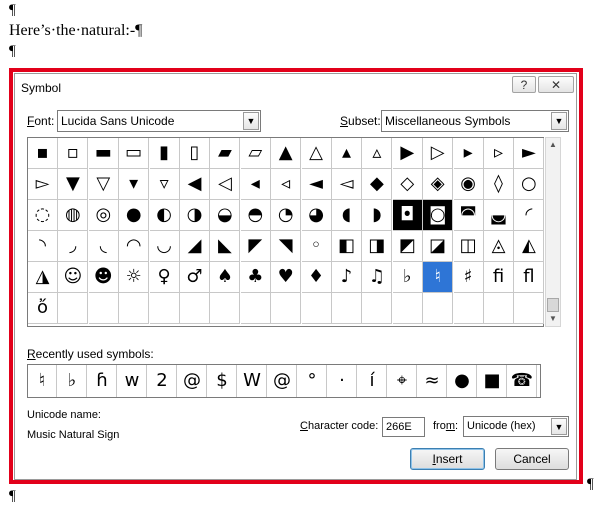  What do you see at coordinates (164, 246) in the screenshot?
I see `symbol-cell: ◡` at bounding box center [164, 246].